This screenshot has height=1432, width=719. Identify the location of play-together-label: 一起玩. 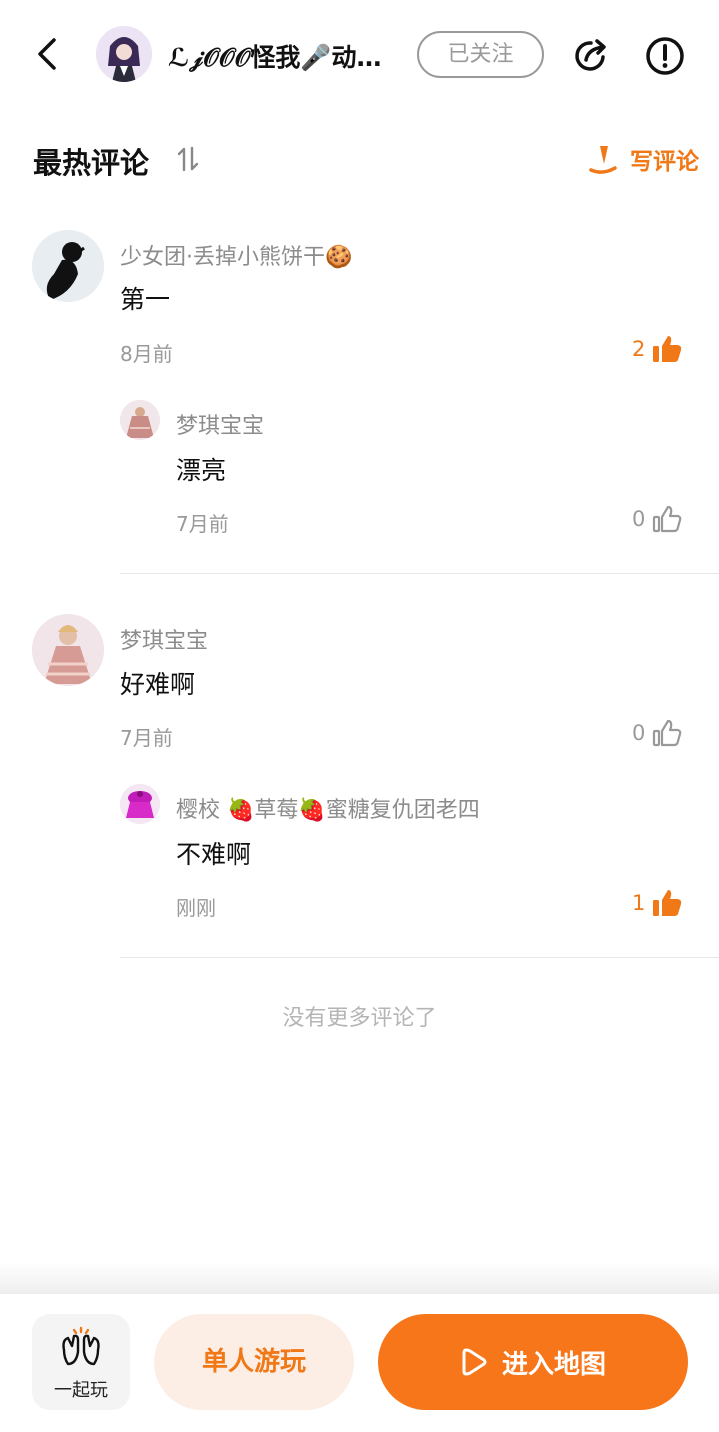
(81, 1390).